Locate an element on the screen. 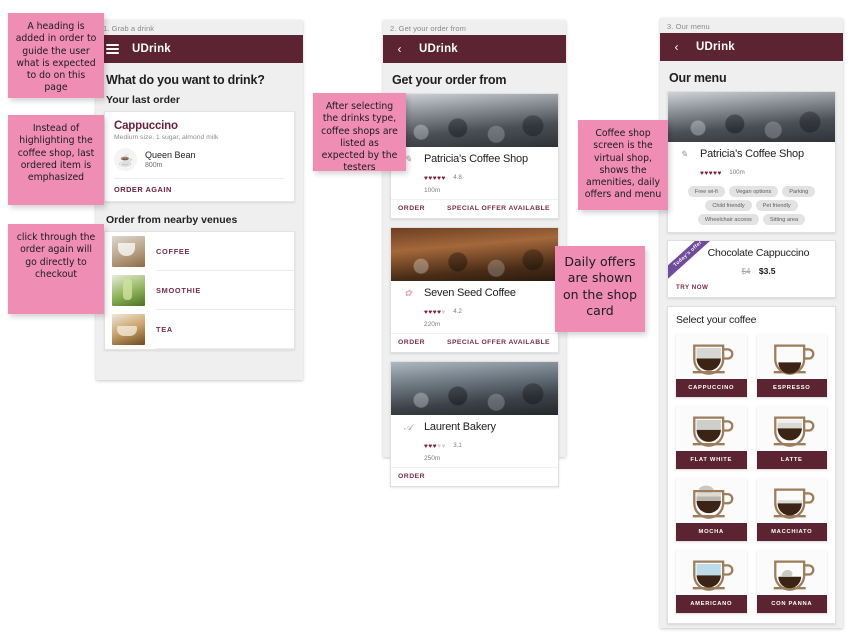 The width and height of the screenshot is (852, 636). coffee-option-macchiato: MACCHIATO is located at coordinates (791, 509).